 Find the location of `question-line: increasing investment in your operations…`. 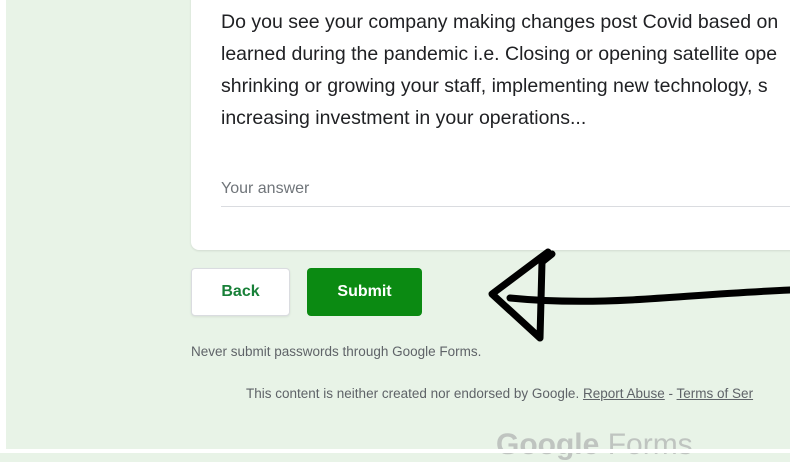

question-line: increasing investment in your operations… is located at coordinates (404, 118).